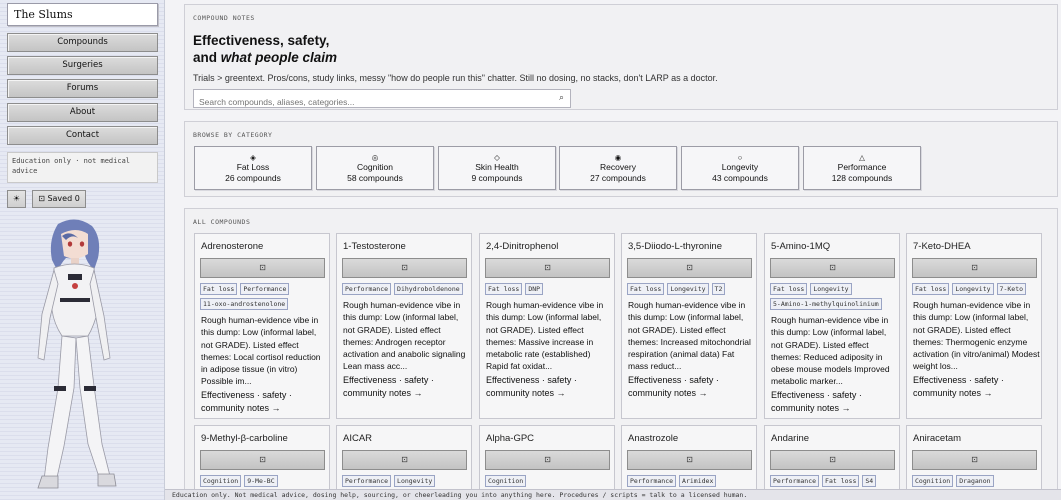  I want to click on compound-tag: Draganon, so click(975, 481).